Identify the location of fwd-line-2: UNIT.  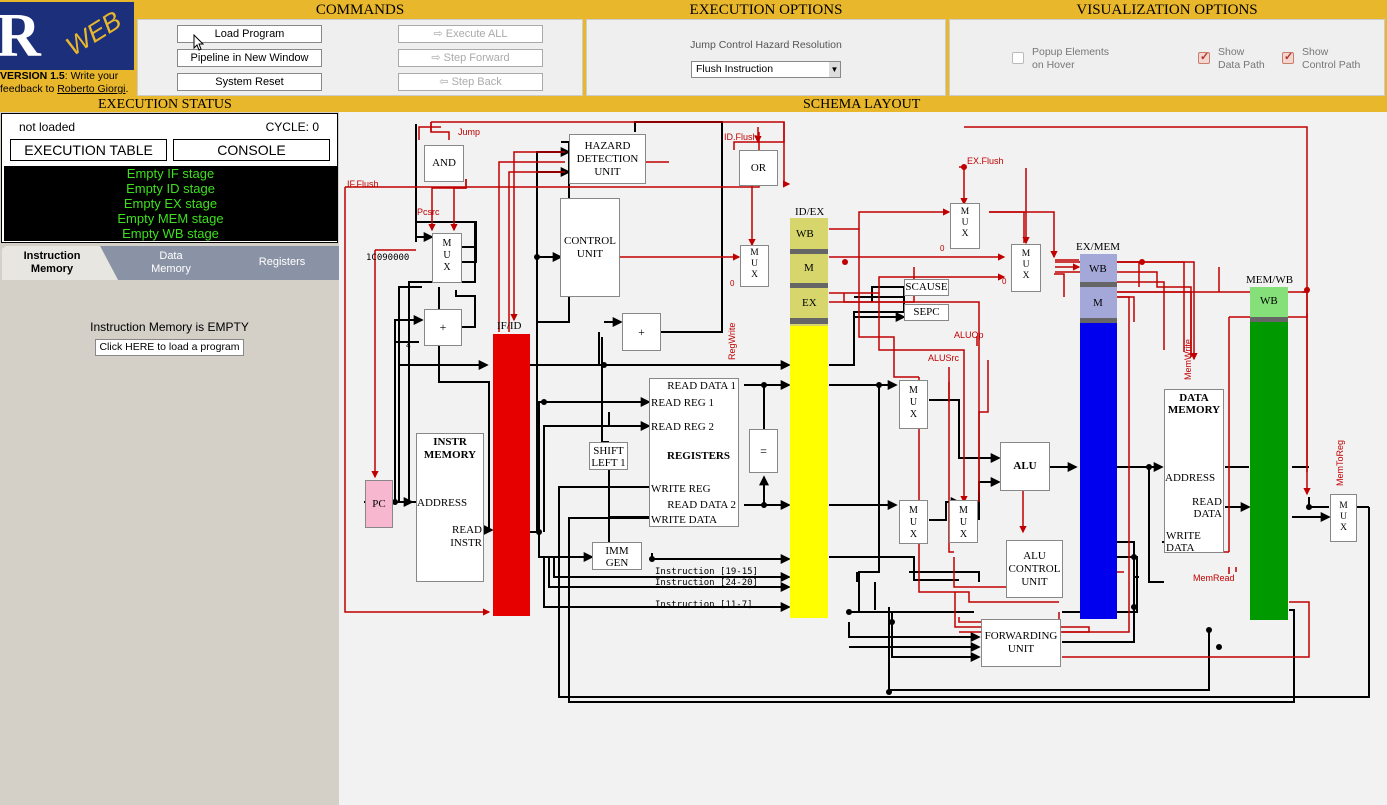
(1021, 649).